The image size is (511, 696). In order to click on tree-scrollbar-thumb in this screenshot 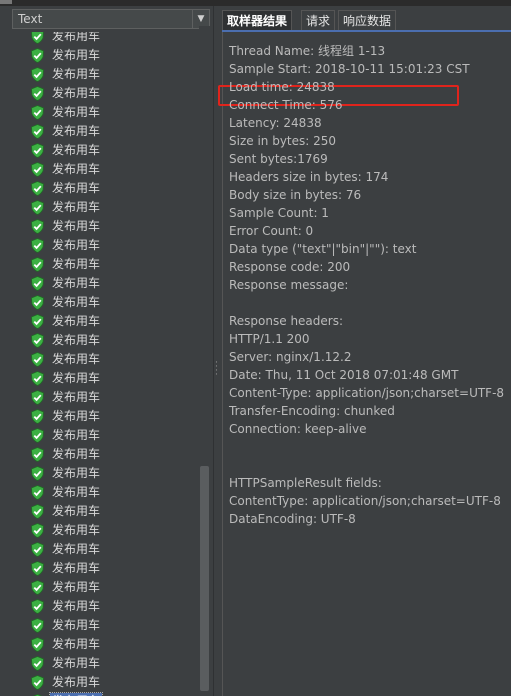, I will do `click(204, 578)`.